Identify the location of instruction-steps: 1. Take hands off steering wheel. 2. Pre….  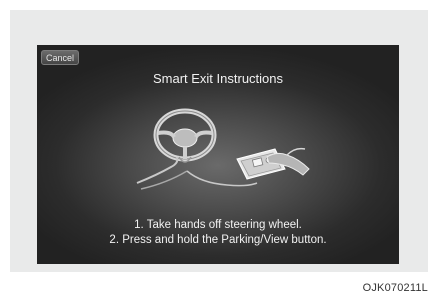
(218, 233).